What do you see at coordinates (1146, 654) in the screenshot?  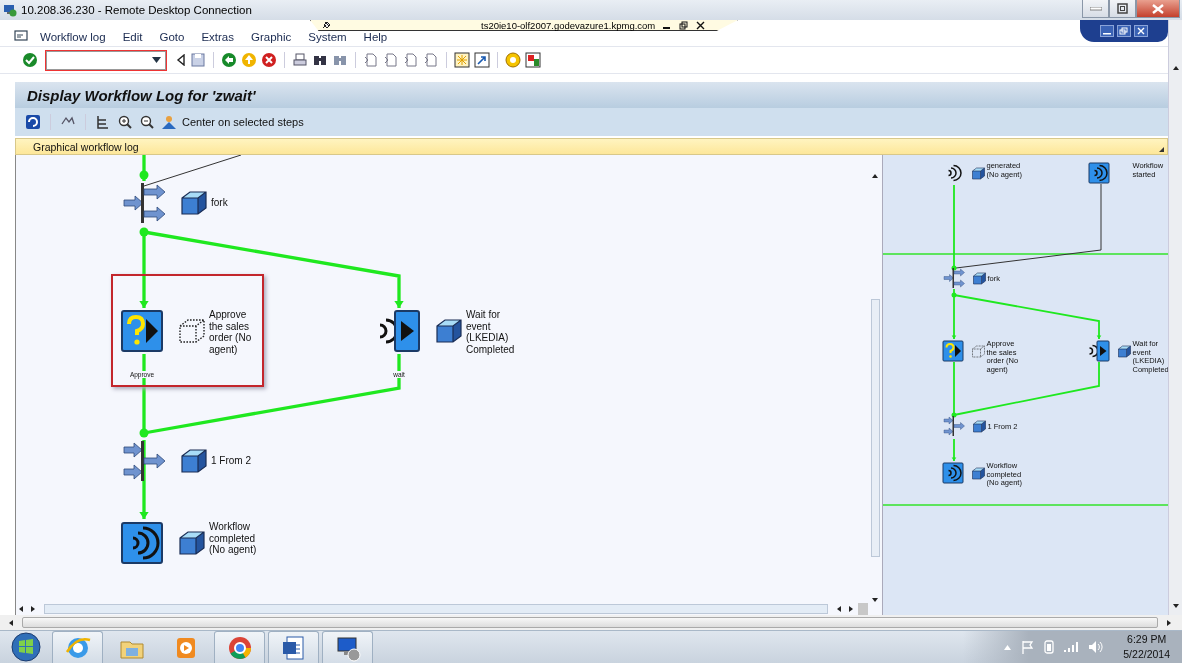 I see `clock-date: 5/22/2014` at bounding box center [1146, 654].